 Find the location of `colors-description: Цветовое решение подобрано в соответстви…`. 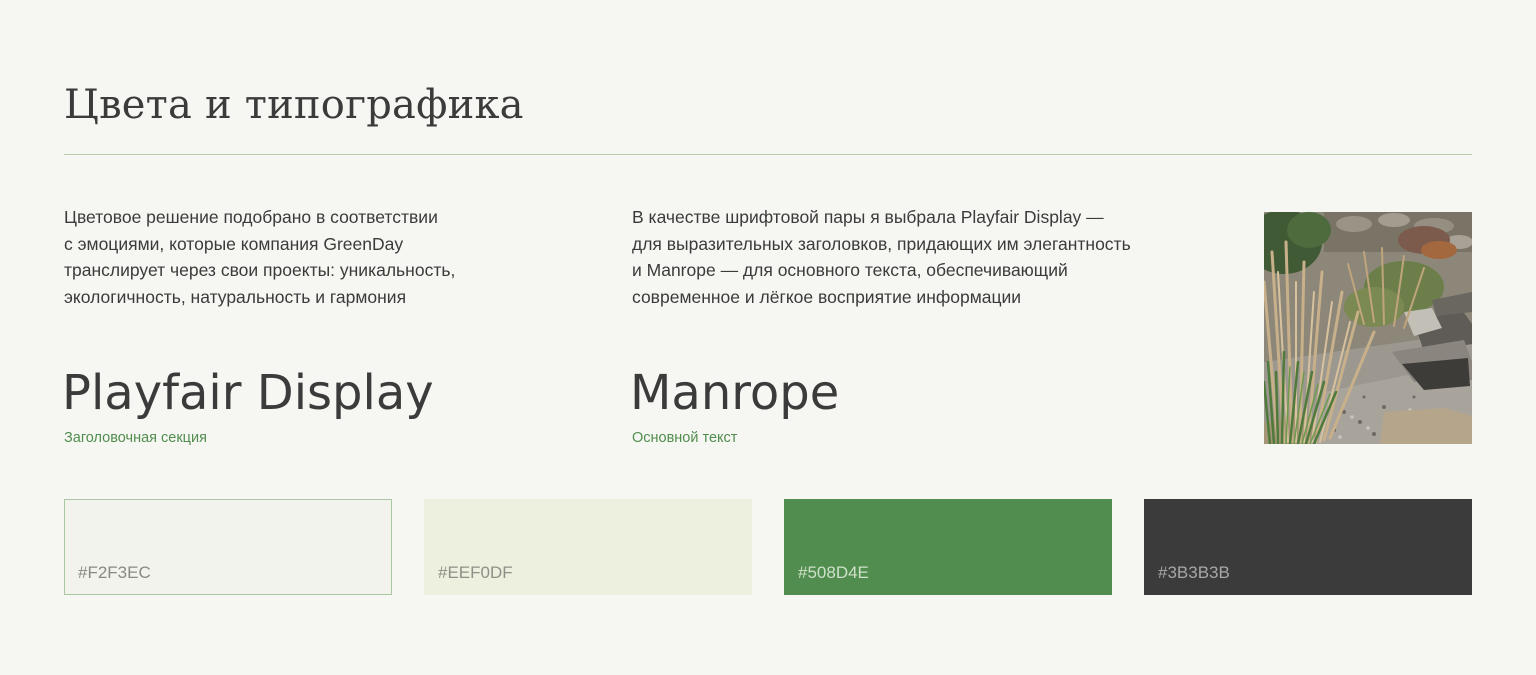

colors-description: Цветовое решение подобрано в соответстви… is located at coordinates (304, 257).